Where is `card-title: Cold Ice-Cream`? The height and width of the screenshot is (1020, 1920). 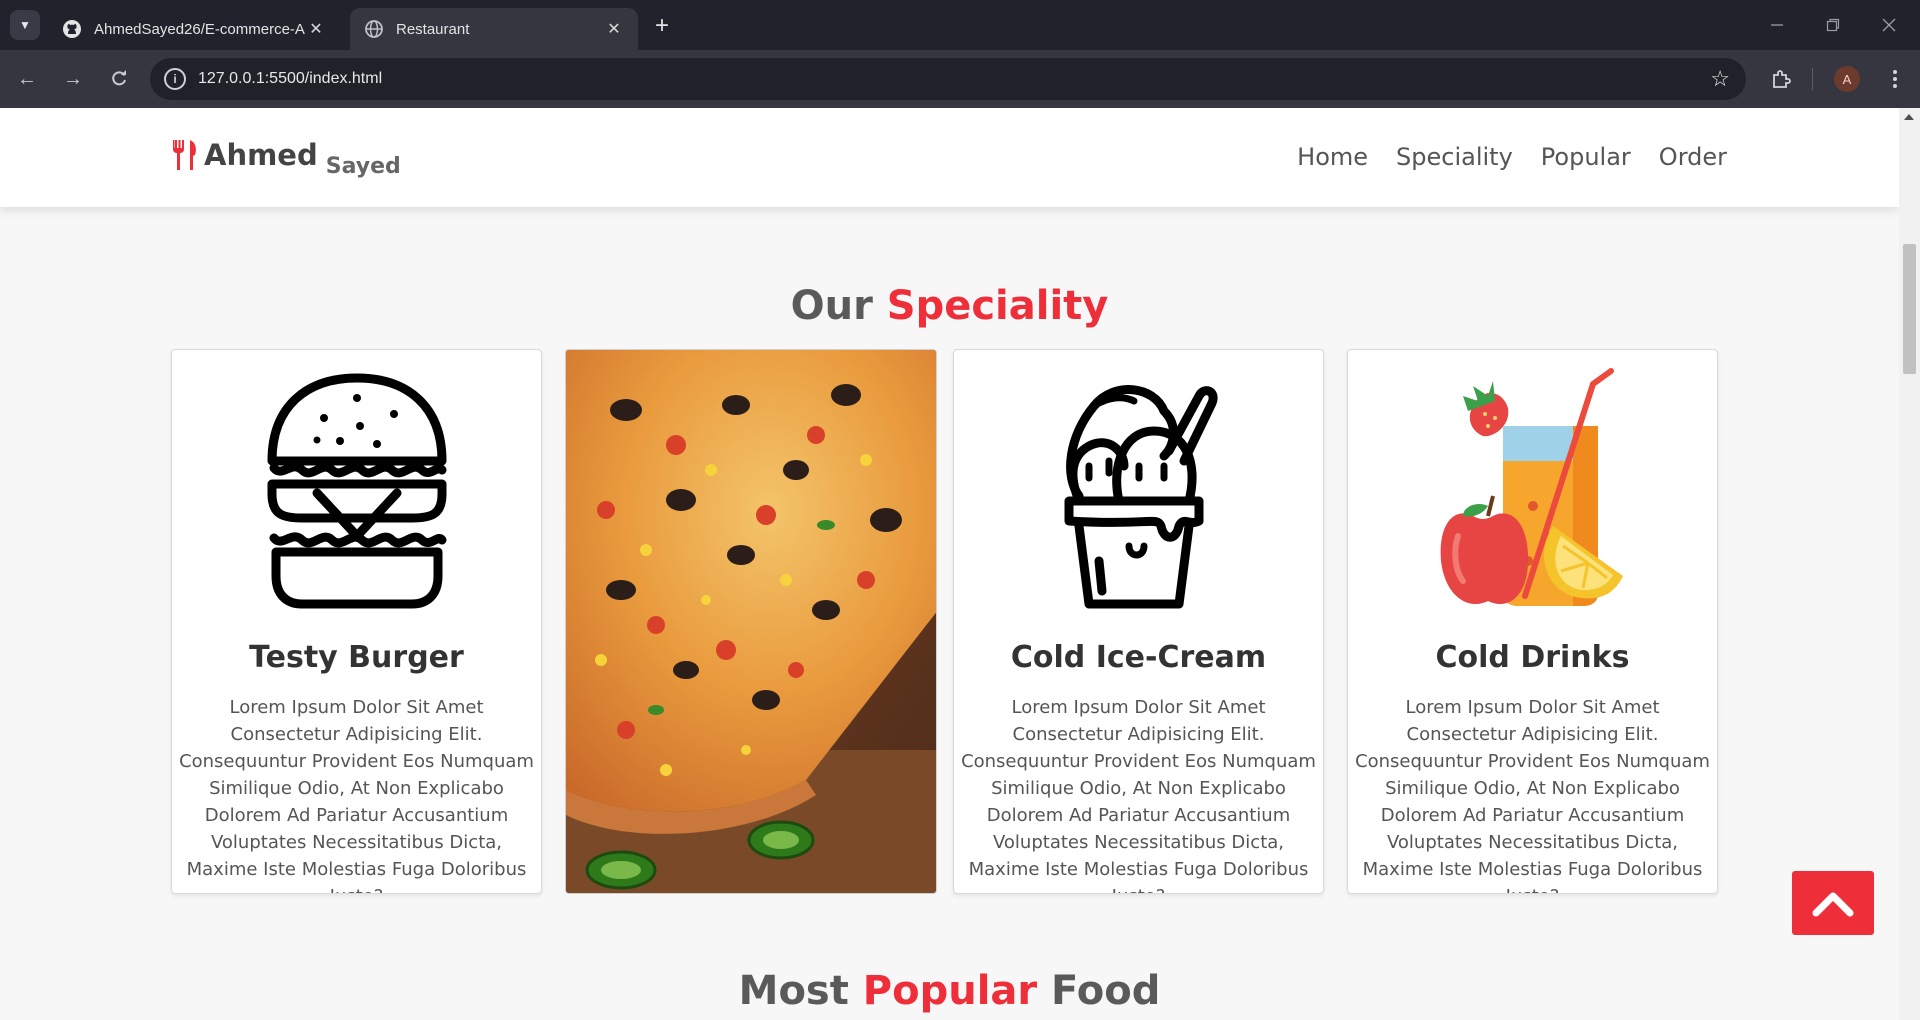 card-title: Cold Ice-Cream is located at coordinates (1138, 657).